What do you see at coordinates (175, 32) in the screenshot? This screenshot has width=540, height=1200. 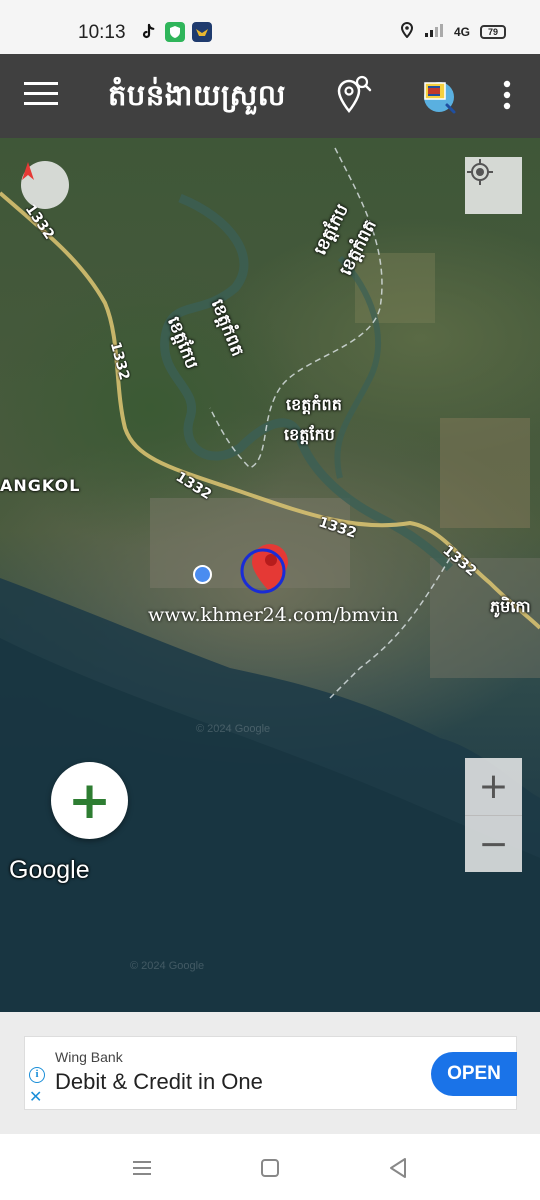 I see `shield-icon` at bounding box center [175, 32].